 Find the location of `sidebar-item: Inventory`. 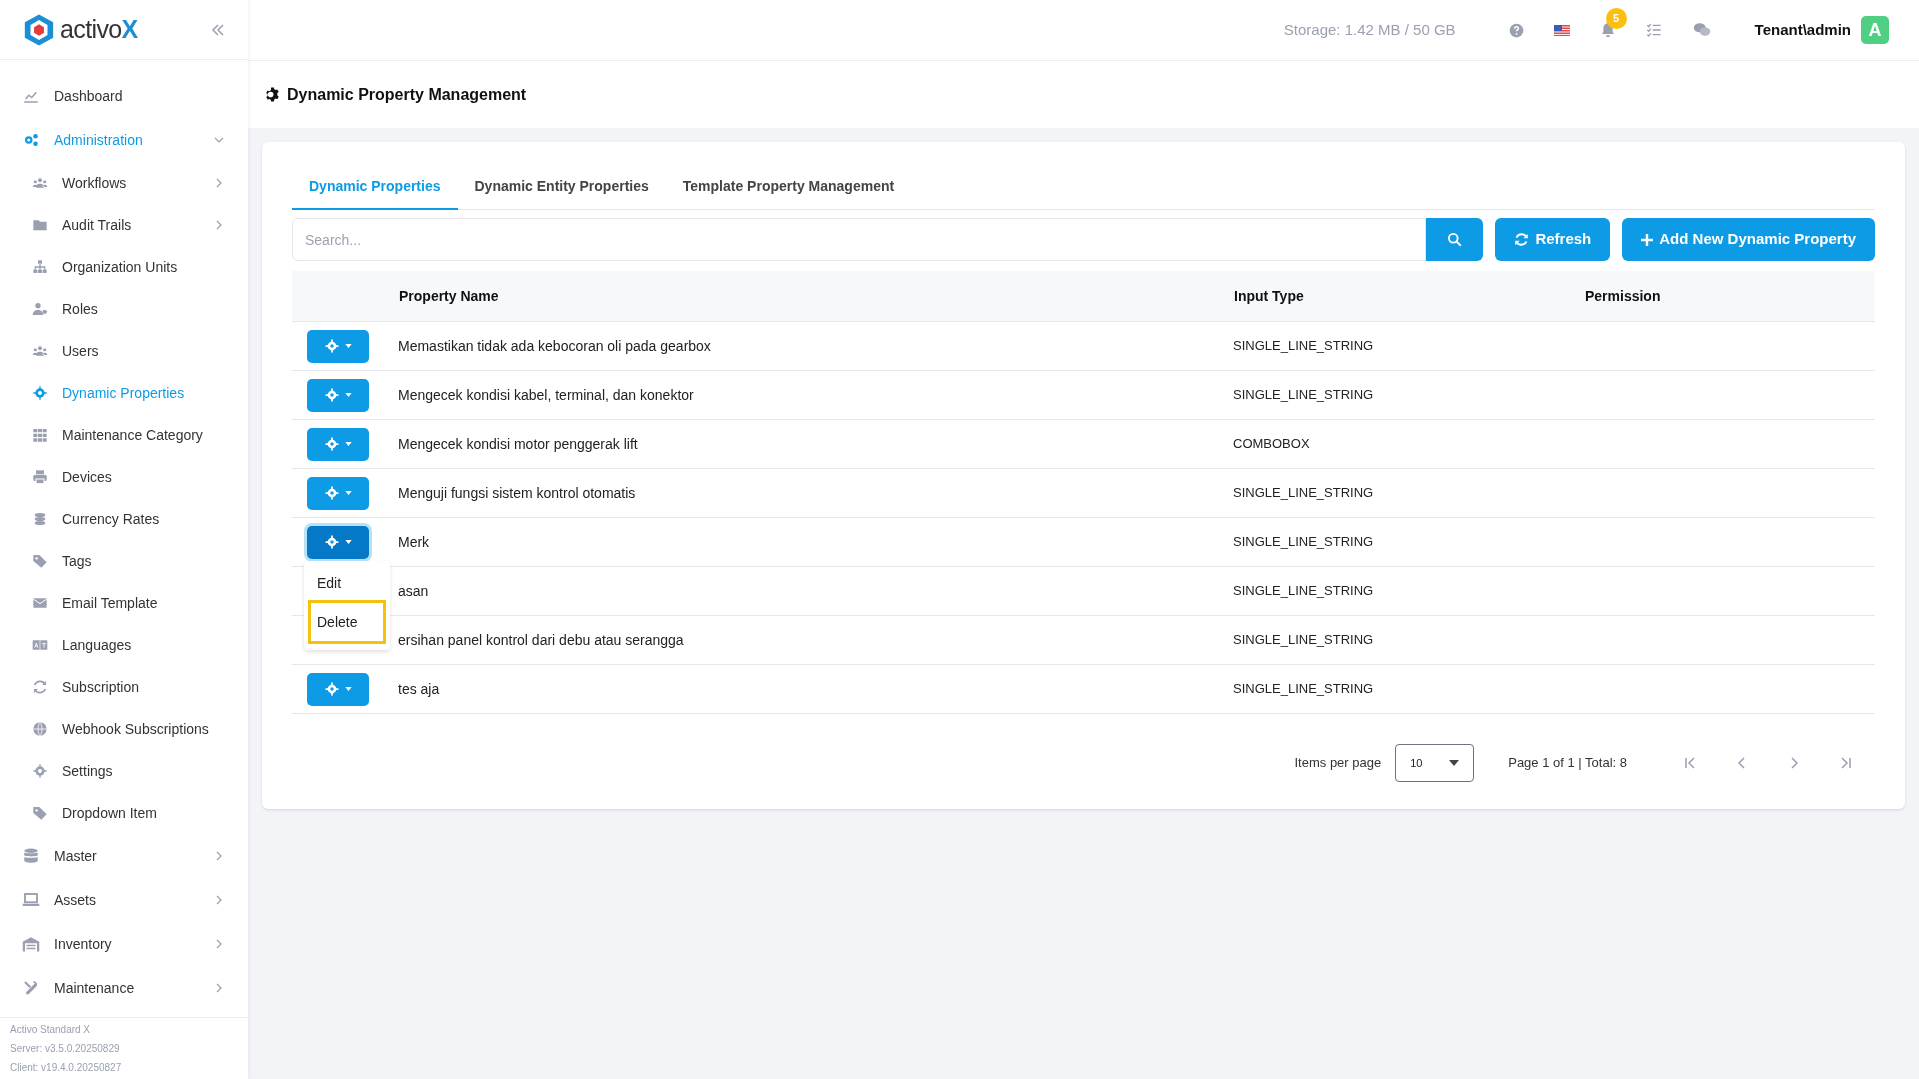

sidebar-item: Inventory is located at coordinates (124, 944).